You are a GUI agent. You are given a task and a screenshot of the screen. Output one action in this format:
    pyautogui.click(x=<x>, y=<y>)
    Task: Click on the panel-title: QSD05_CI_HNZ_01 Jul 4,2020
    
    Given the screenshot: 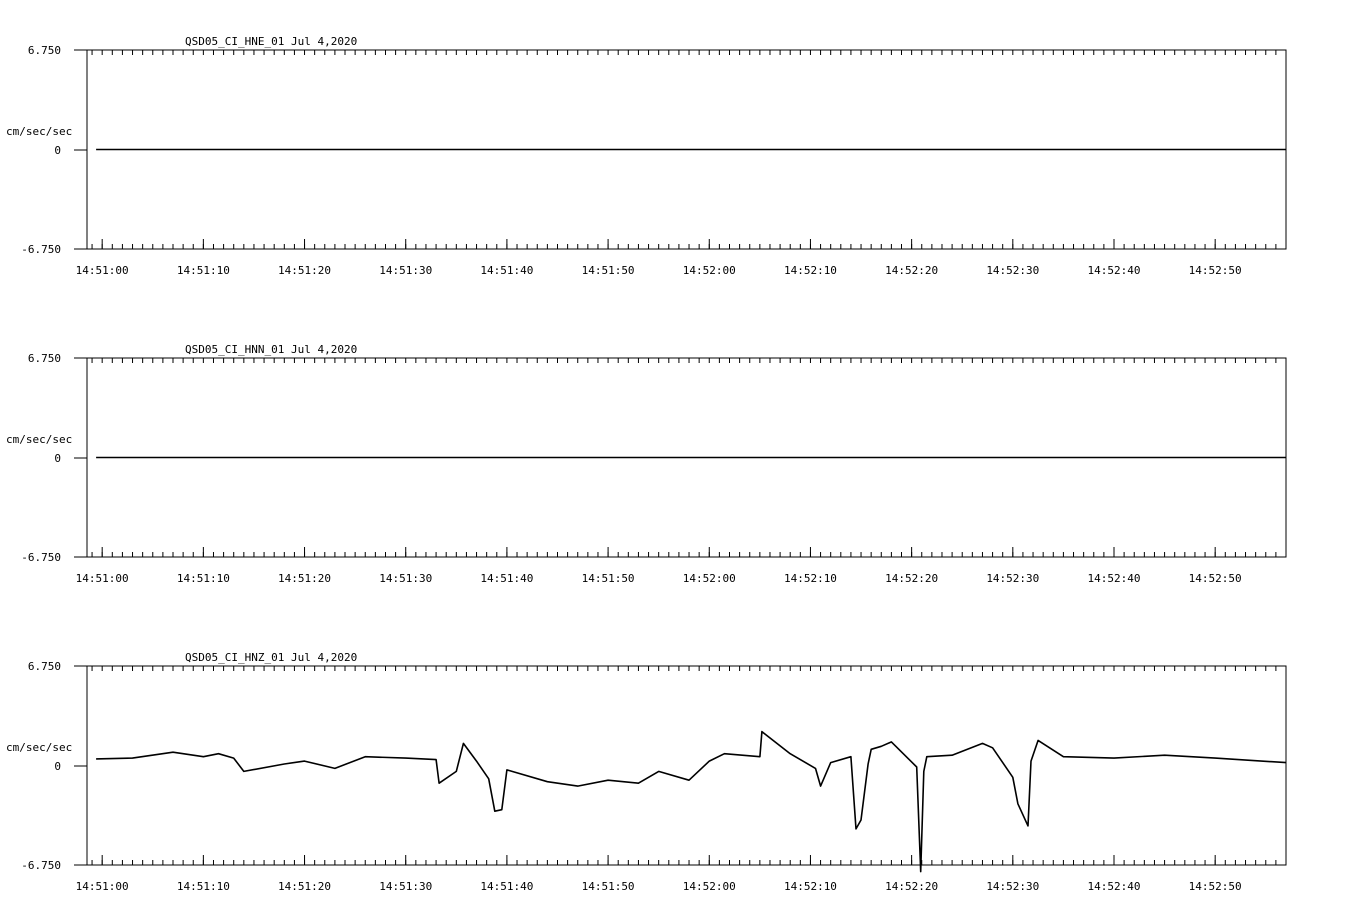 What is the action you would take?
    pyautogui.click(x=271, y=657)
    